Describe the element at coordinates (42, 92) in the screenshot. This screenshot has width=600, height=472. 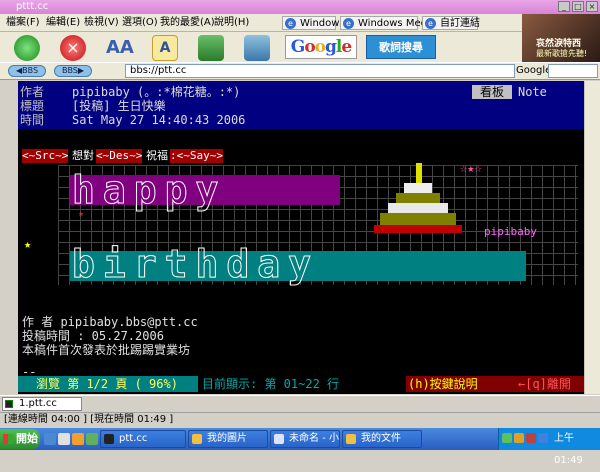
I see `author-label: 作者` at that location.